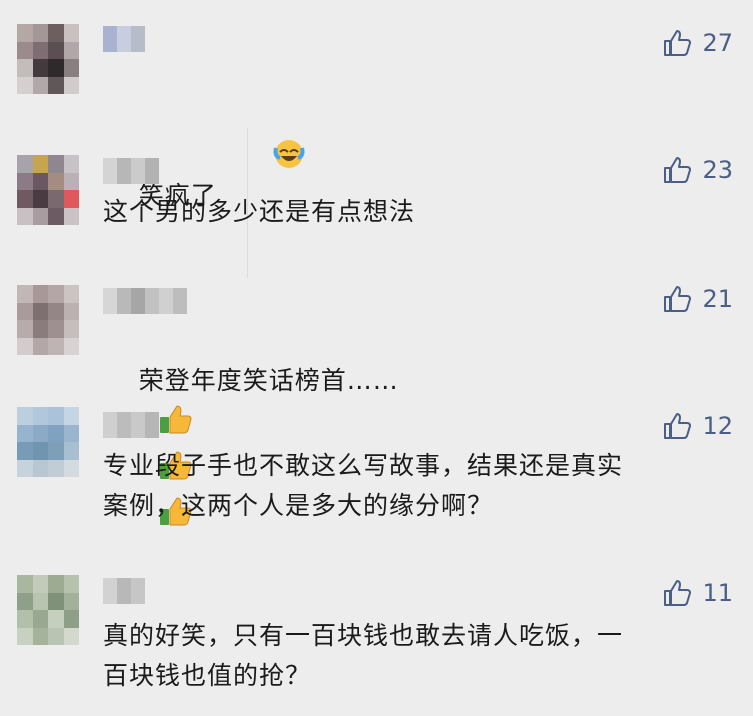  What do you see at coordinates (363, 485) in the screenshot?
I see `comment-text: 专业段子手也不敢这么写故事，结果还是真实 案例，这两个人是多大的缘分啊？` at bounding box center [363, 485].